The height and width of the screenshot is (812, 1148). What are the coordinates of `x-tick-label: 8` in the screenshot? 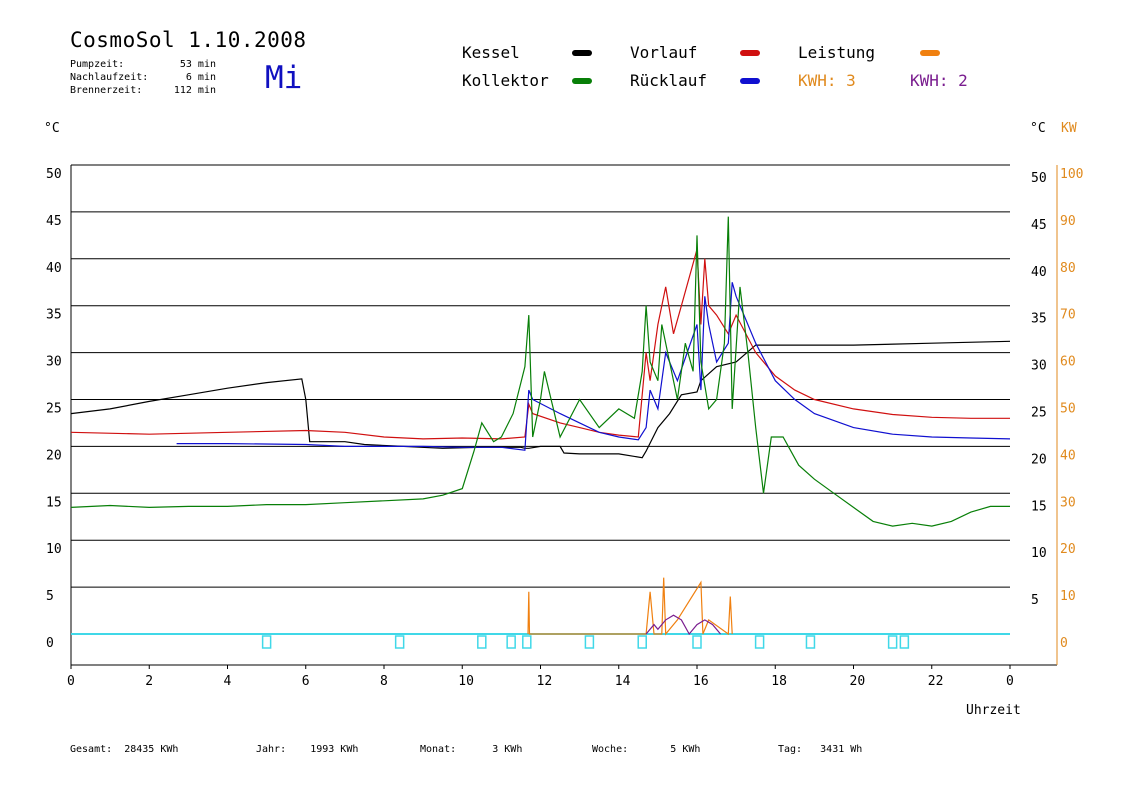 It's located at (384, 681).